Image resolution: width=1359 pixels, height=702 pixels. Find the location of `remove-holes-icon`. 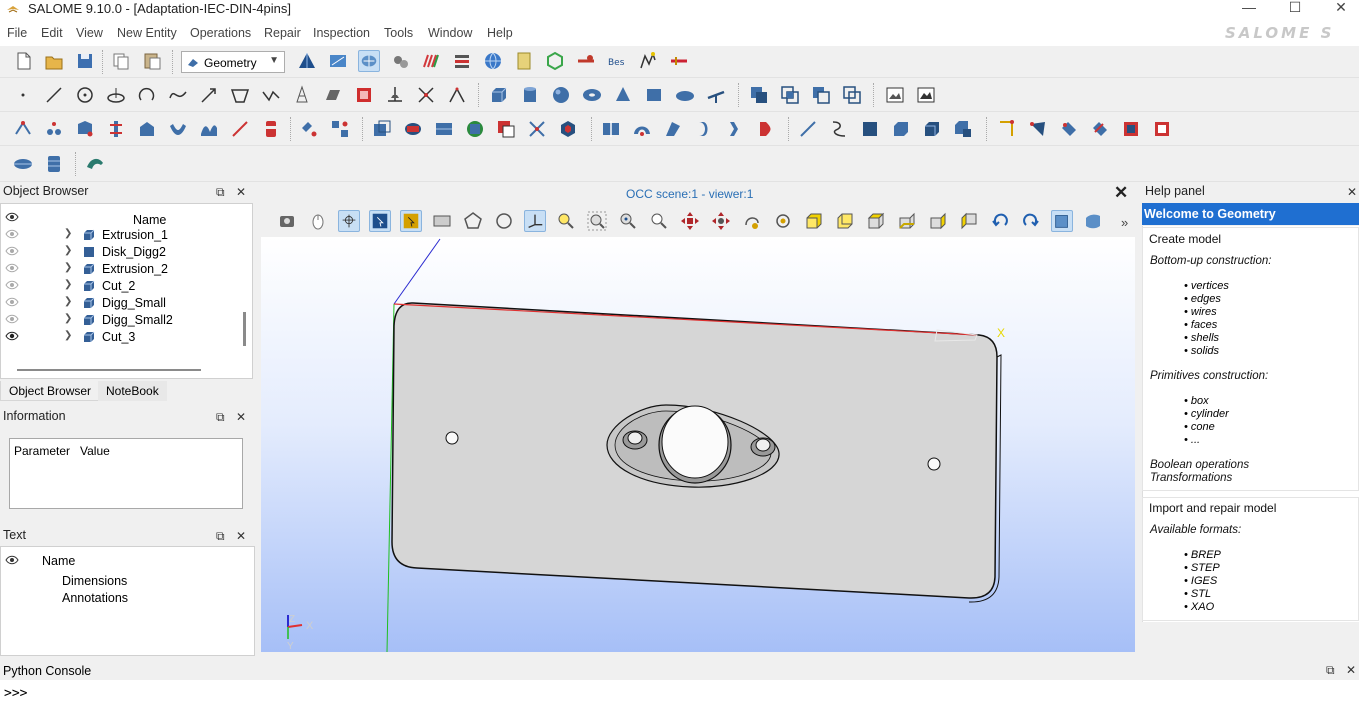

remove-holes-icon is located at coordinates (1069, 129).